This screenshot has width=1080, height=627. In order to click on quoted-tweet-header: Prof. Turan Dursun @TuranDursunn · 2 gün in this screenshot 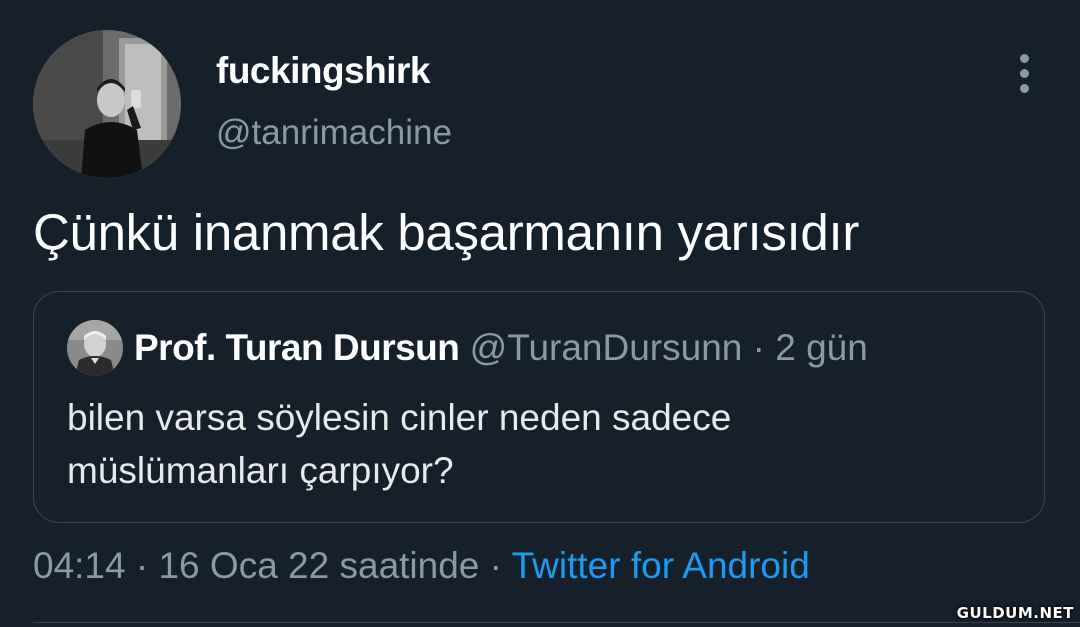, I will do `click(501, 348)`.